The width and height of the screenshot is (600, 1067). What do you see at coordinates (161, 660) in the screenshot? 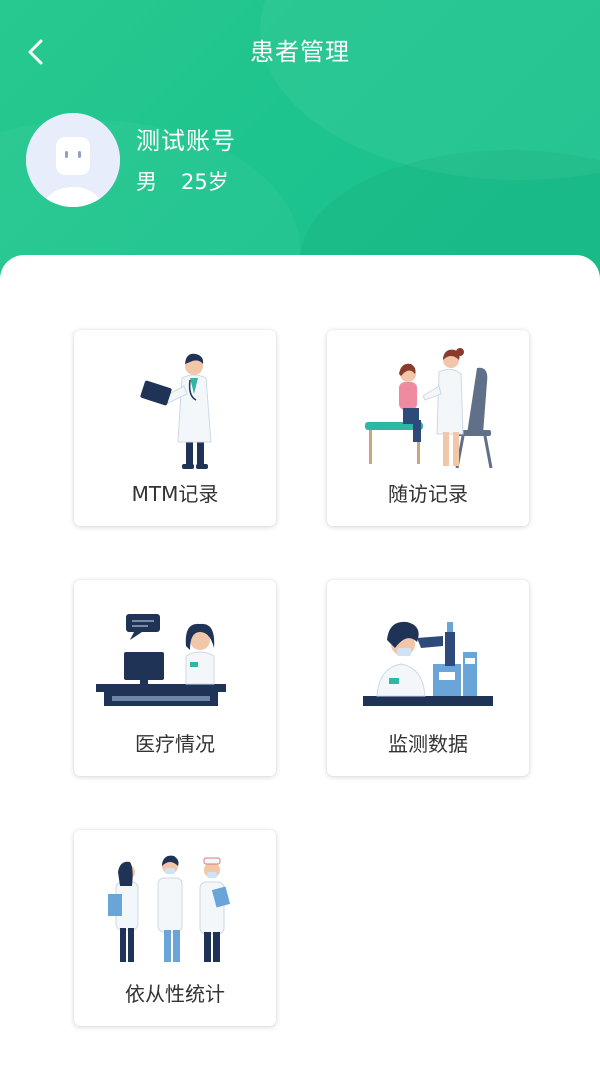
I see `doctor-computer-illustration` at bounding box center [161, 660].